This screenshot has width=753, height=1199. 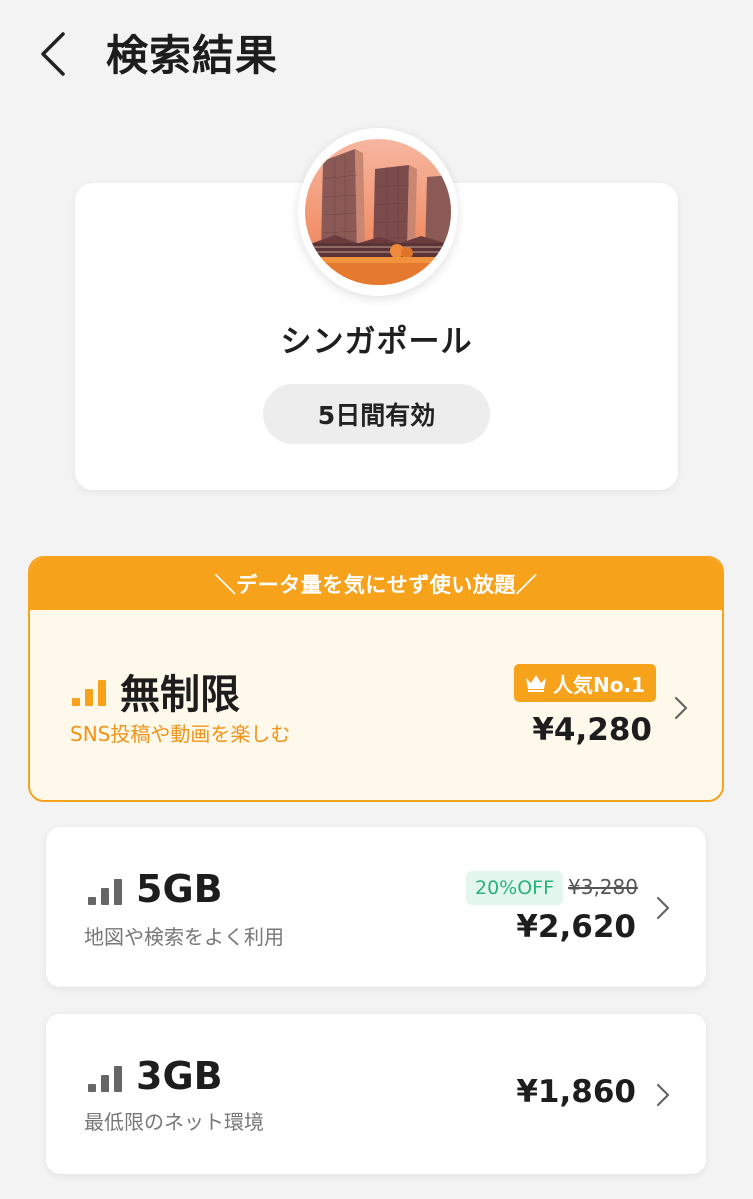 I want to click on singapore-skyline-illustration, so click(x=378, y=212).